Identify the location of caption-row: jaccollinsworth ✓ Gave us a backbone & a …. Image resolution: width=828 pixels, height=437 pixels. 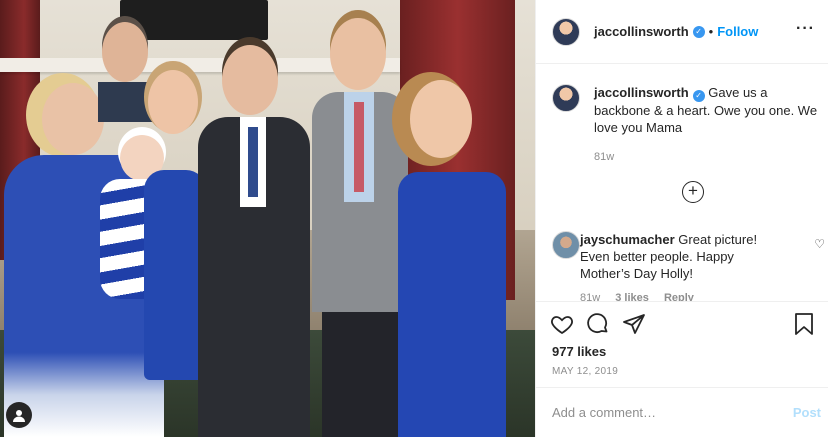
(689, 123).